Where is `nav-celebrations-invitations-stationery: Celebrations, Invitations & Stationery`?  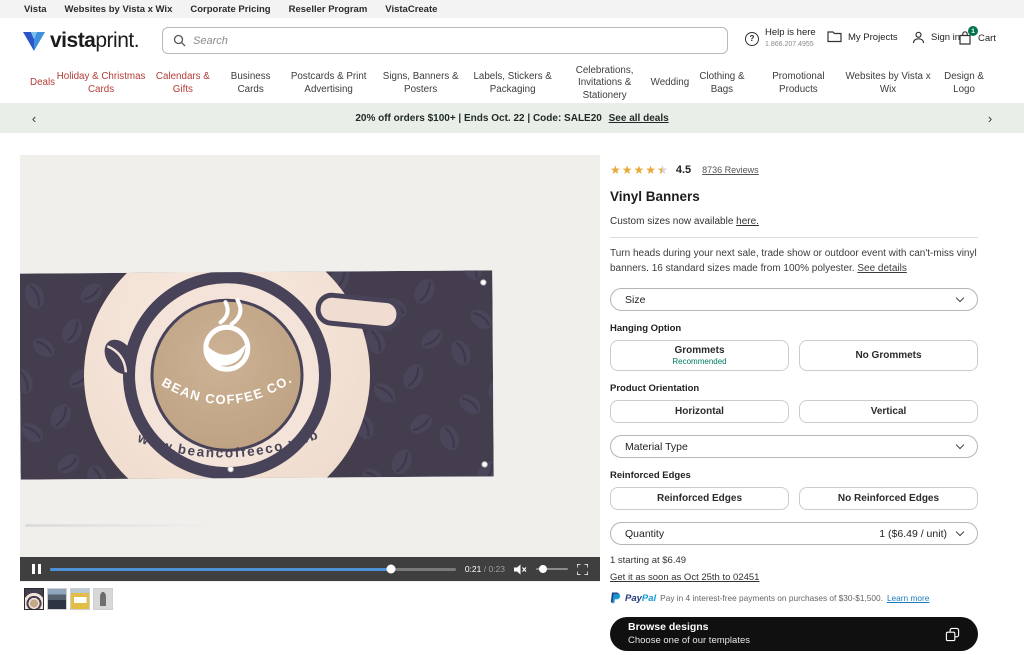
nav-celebrations-invitations-stationery: Celebrations, Invitations & Stationery is located at coordinates (605, 83).